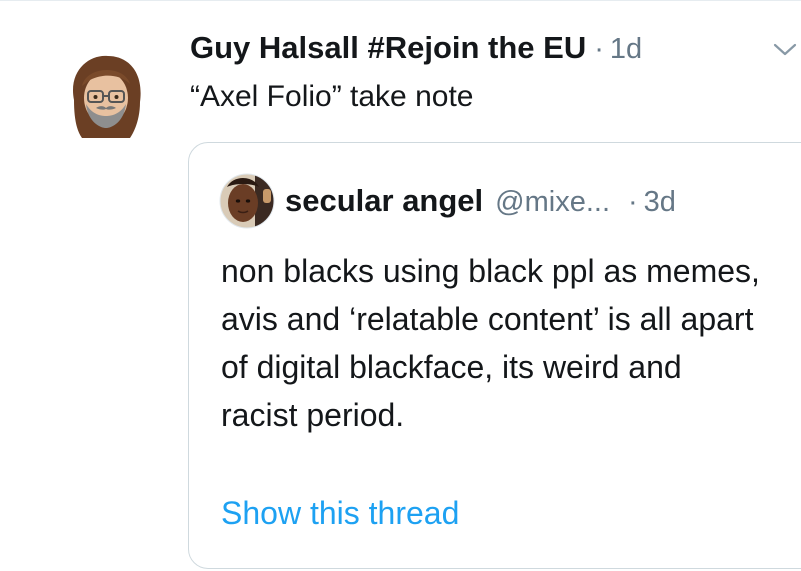  What do you see at coordinates (332, 96) in the screenshot?
I see `tweet-text: “Axel Folio” take note` at bounding box center [332, 96].